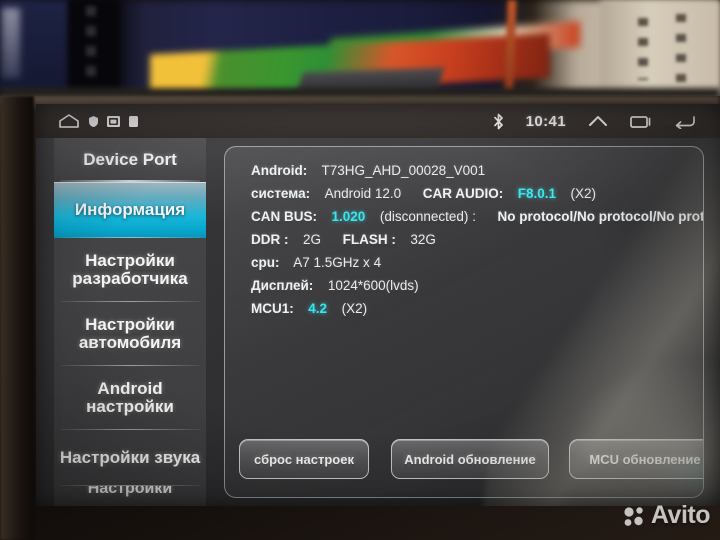 The width and height of the screenshot is (720, 540). I want to click on info-value-flash: 32G, so click(423, 239).